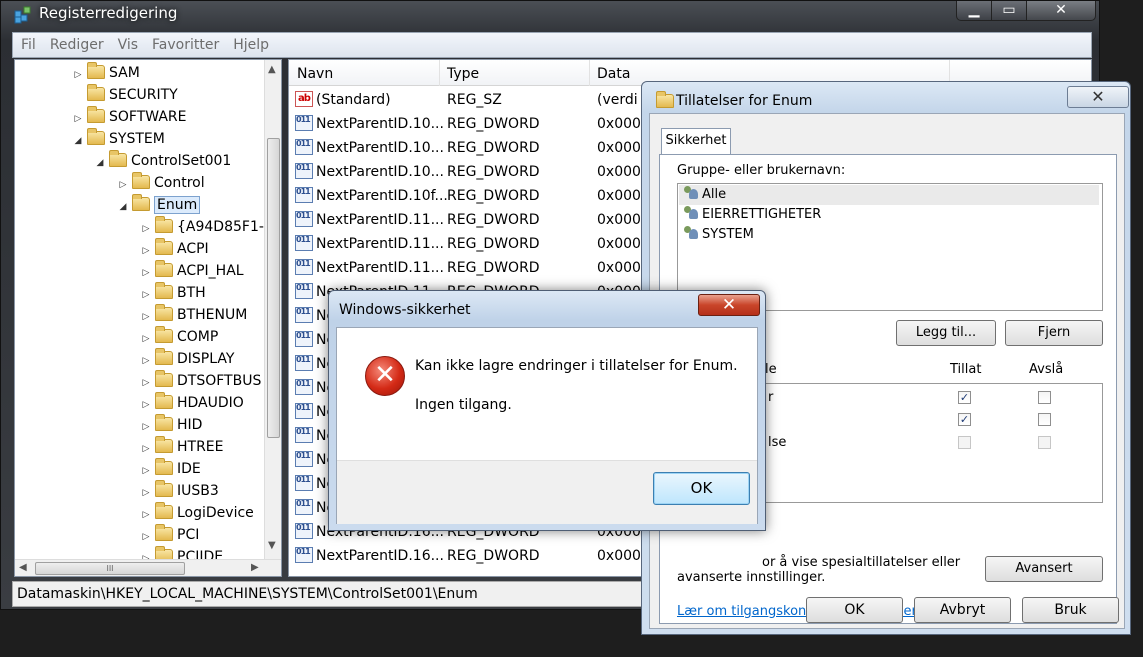 This screenshot has width=1143, height=657. What do you see at coordinates (729, 305) in the screenshot?
I see `error-close-button: ✕` at bounding box center [729, 305].